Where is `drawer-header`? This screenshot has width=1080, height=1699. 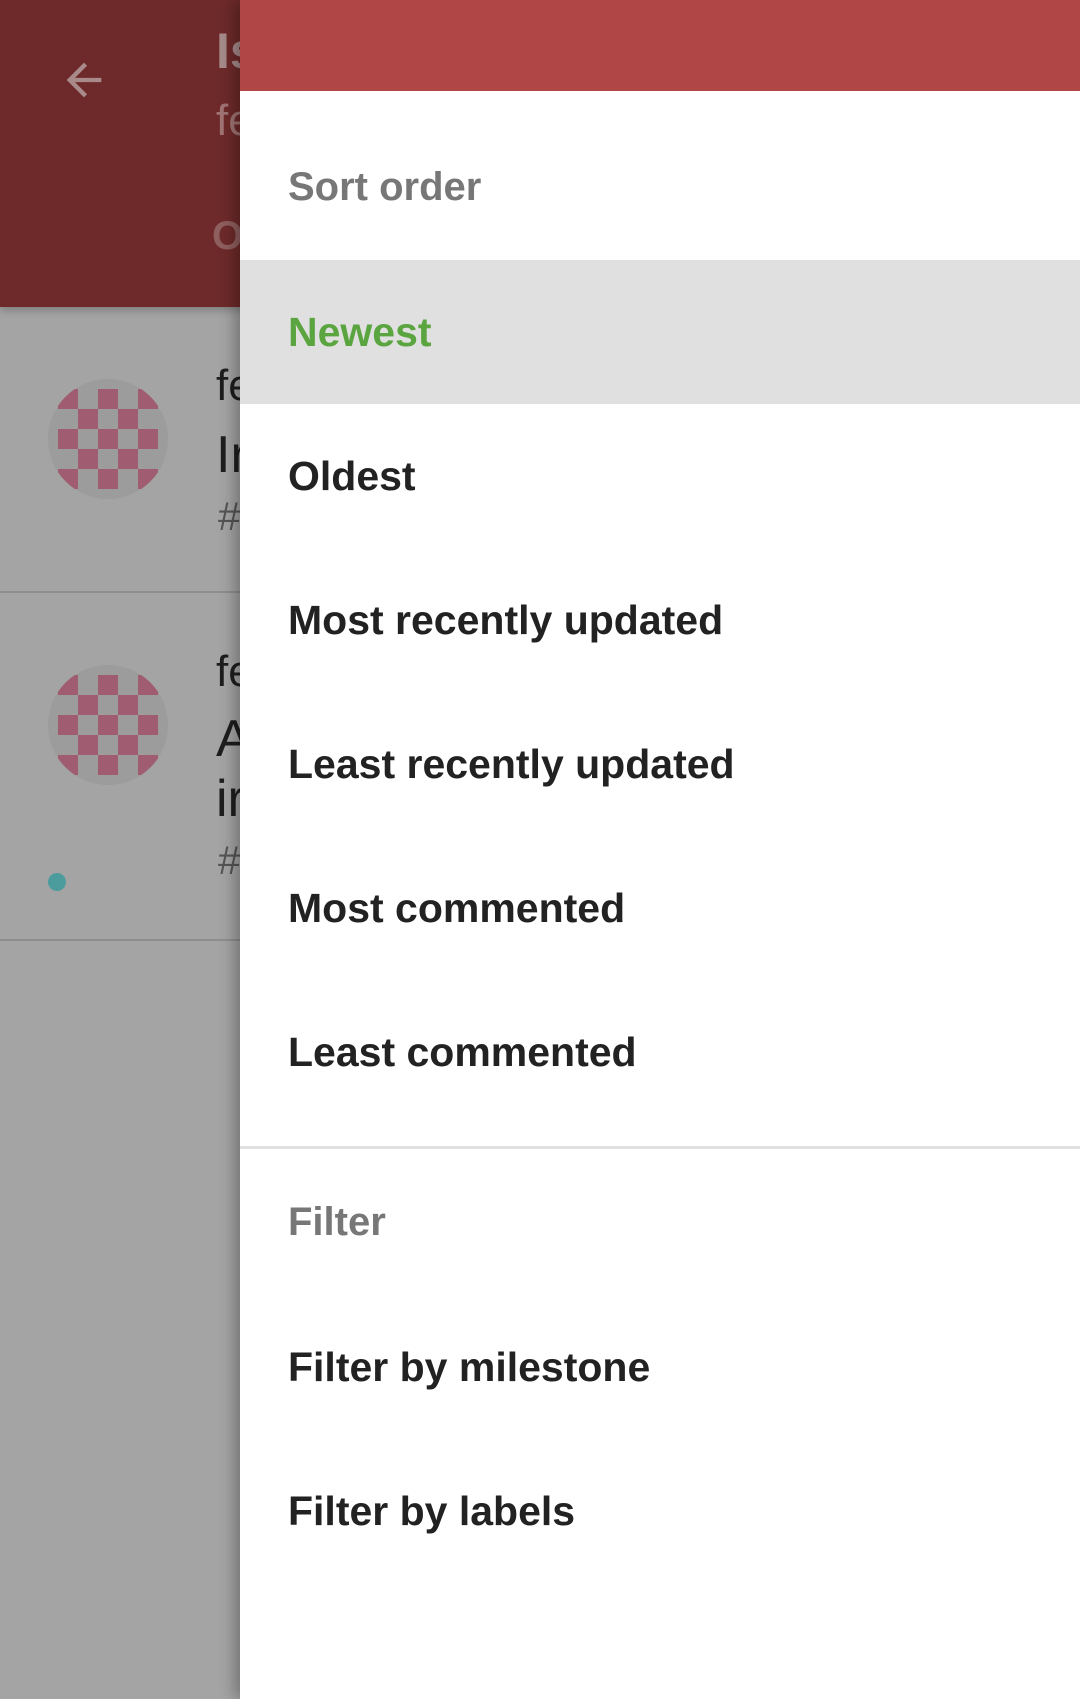 drawer-header is located at coordinates (660, 45).